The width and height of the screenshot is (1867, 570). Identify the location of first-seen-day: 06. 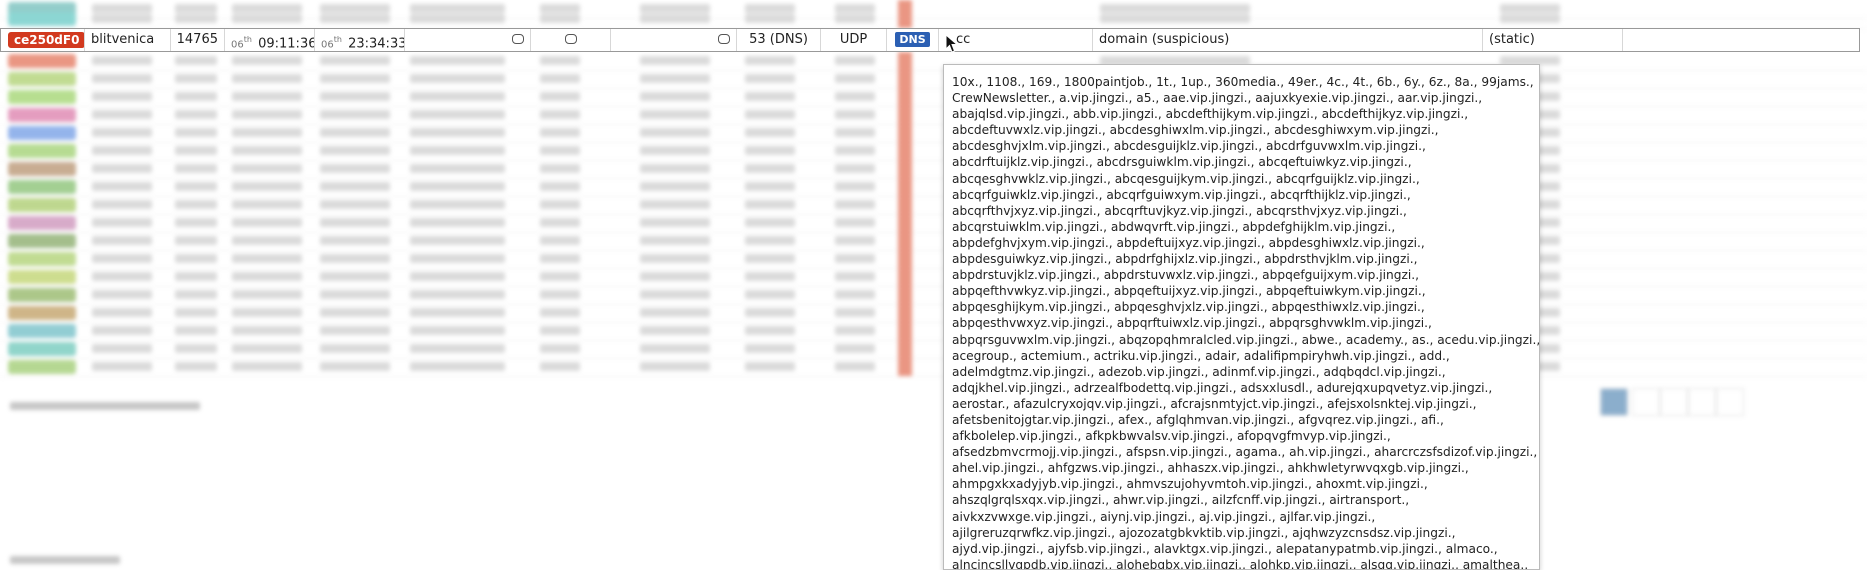
(237, 45).